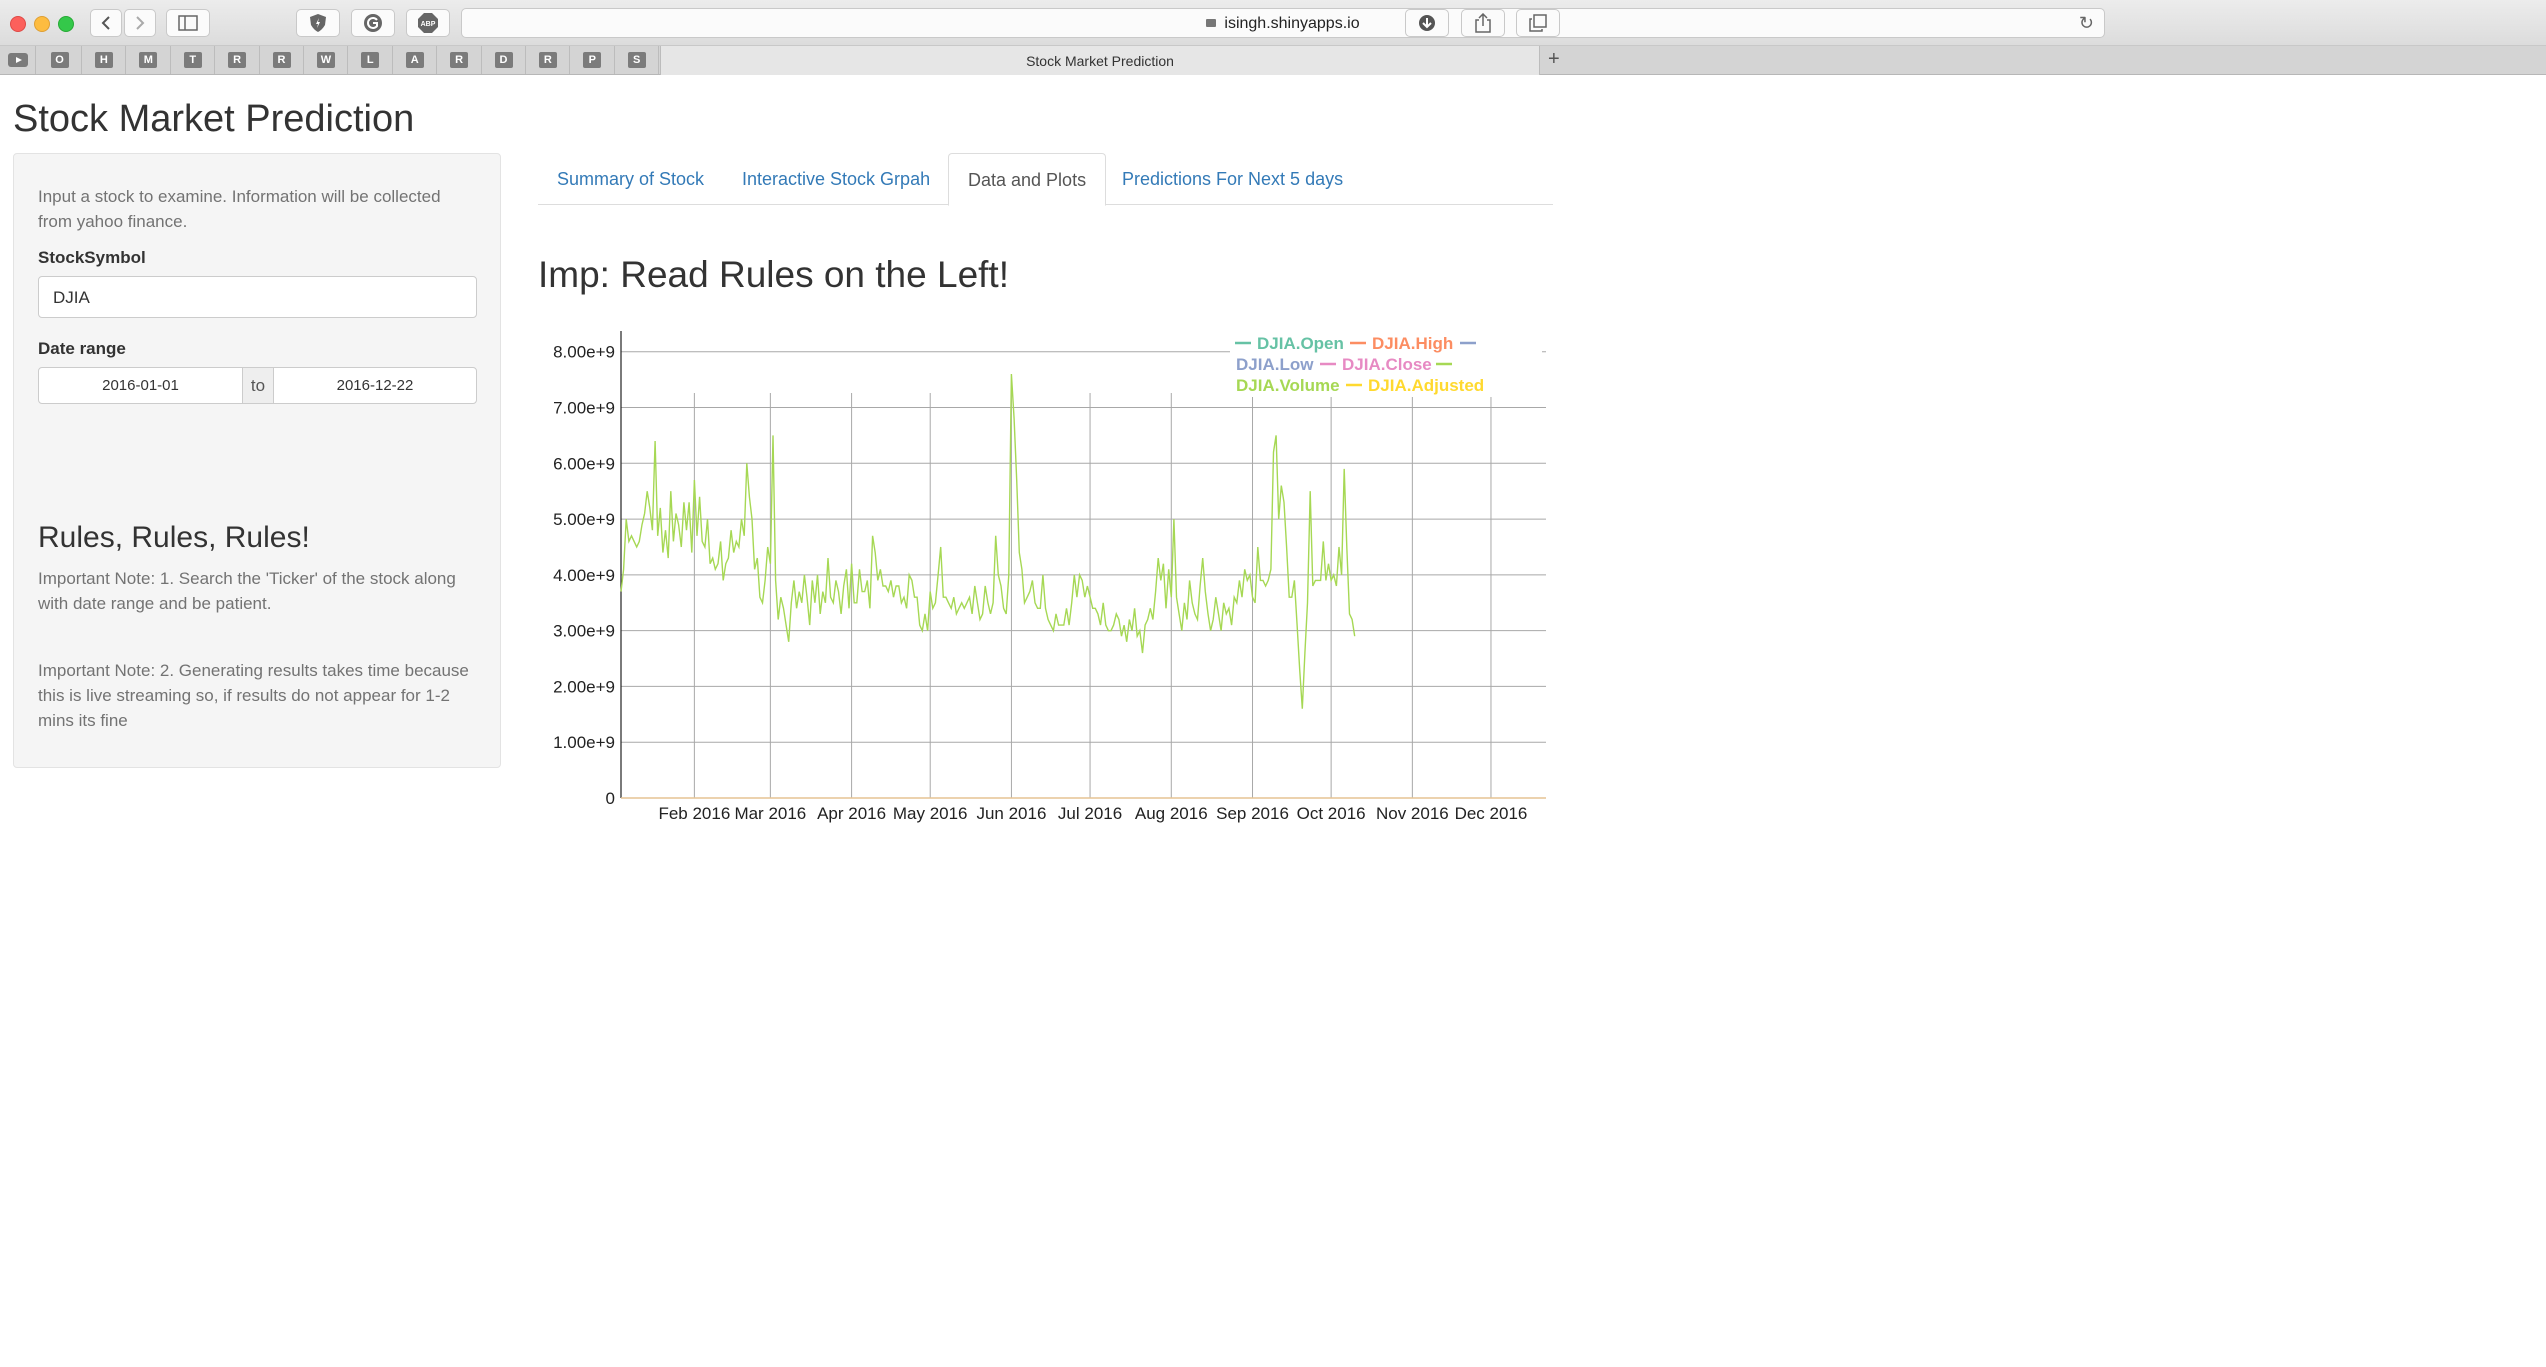 The height and width of the screenshot is (1367, 2546). I want to click on minimize-window-button, so click(42, 24).